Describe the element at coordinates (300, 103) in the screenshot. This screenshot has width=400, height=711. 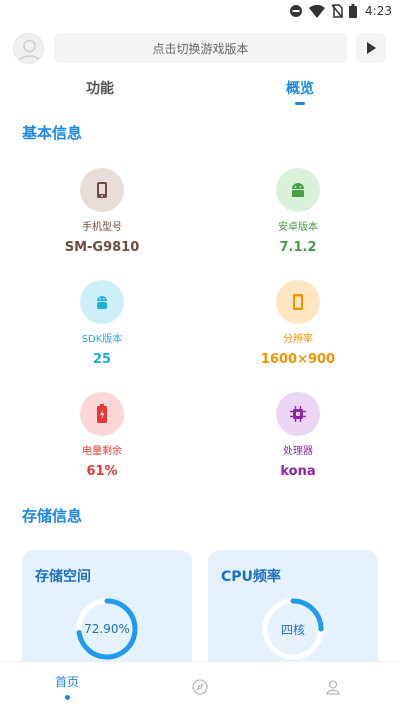
I see `tab-indicator` at that location.